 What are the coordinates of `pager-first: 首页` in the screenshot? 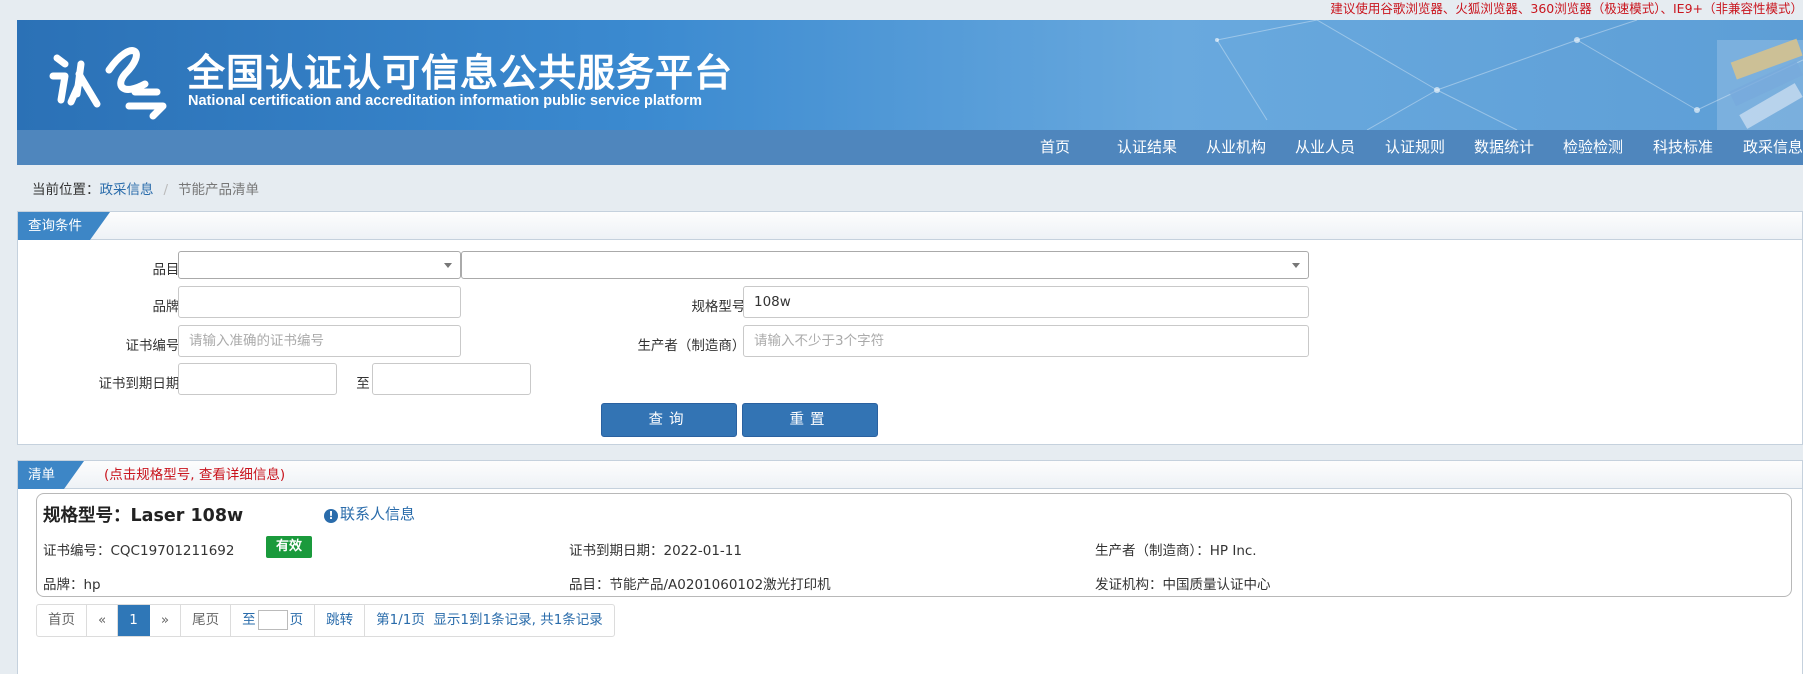 It's located at (62, 620).